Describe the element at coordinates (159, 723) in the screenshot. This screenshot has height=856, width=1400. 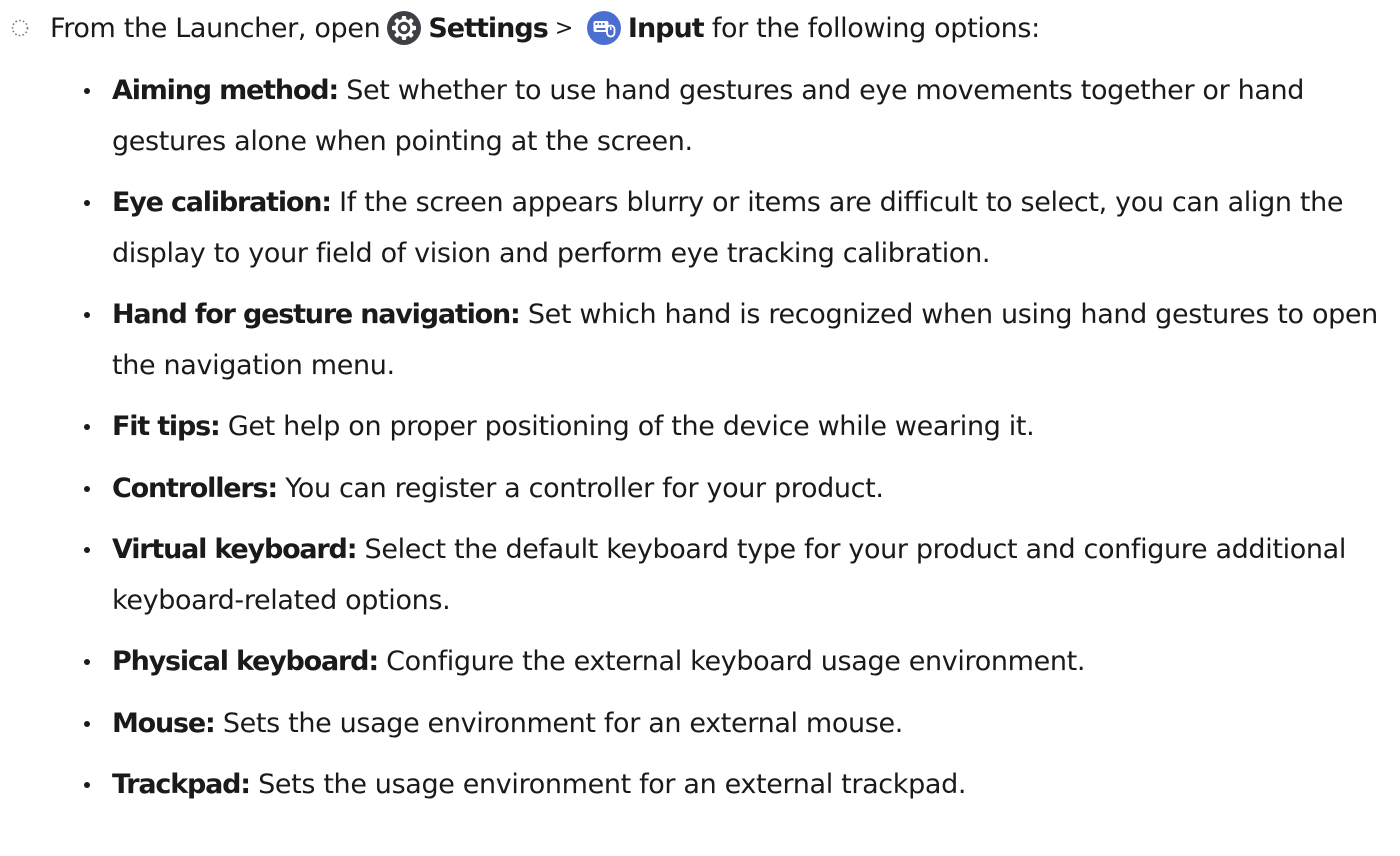
I see `option-term: Mouse` at that location.